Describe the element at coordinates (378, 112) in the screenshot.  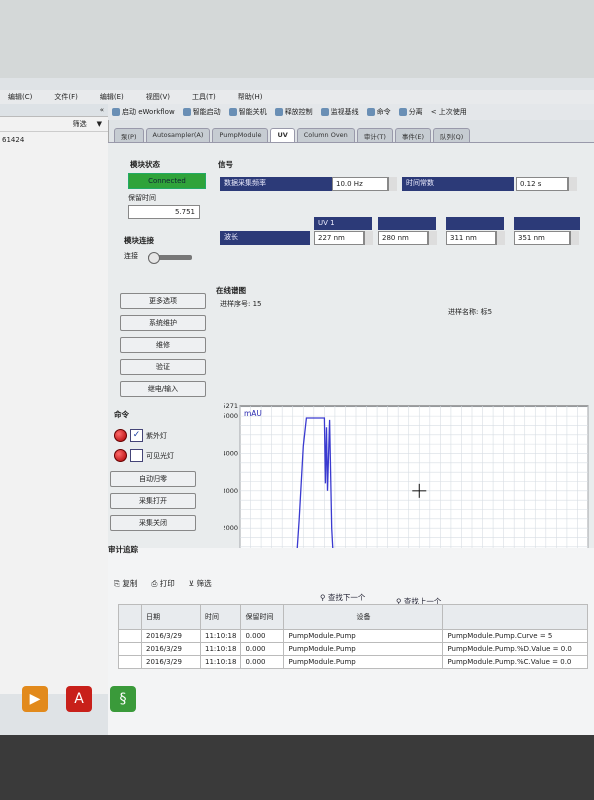
I see `command-button: 命令` at that location.